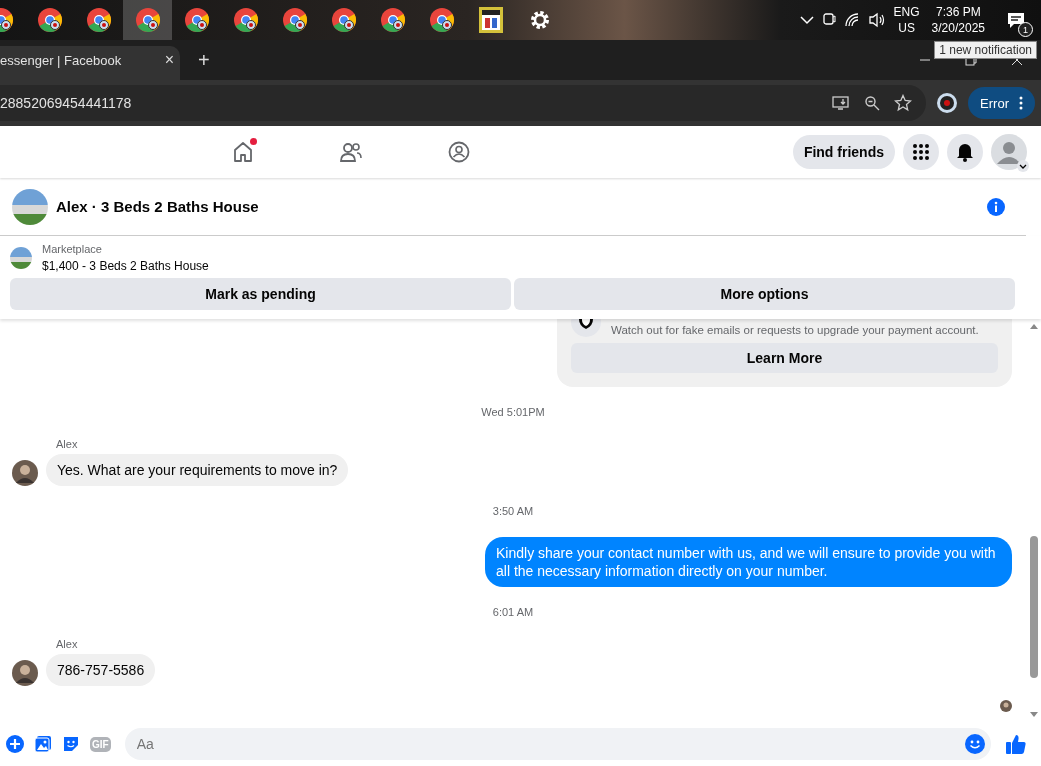 The image size is (1041, 766). What do you see at coordinates (459, 152) in the screenshot?
I see `groups-icon` at bounding box center [459, 152].